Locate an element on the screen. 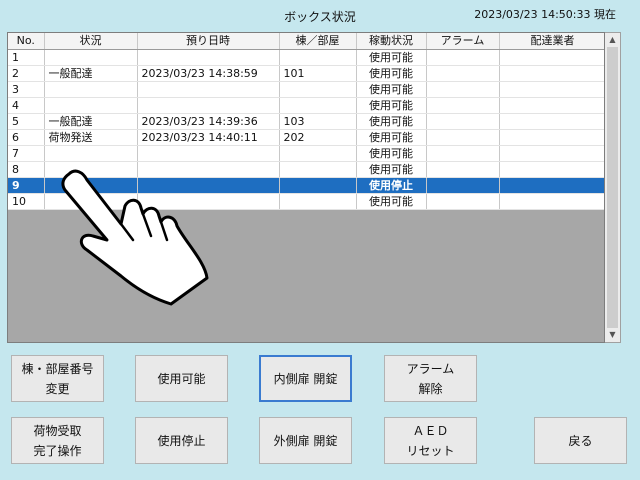  table-row: 4 使用可能 is located at coordinates (306, 105).